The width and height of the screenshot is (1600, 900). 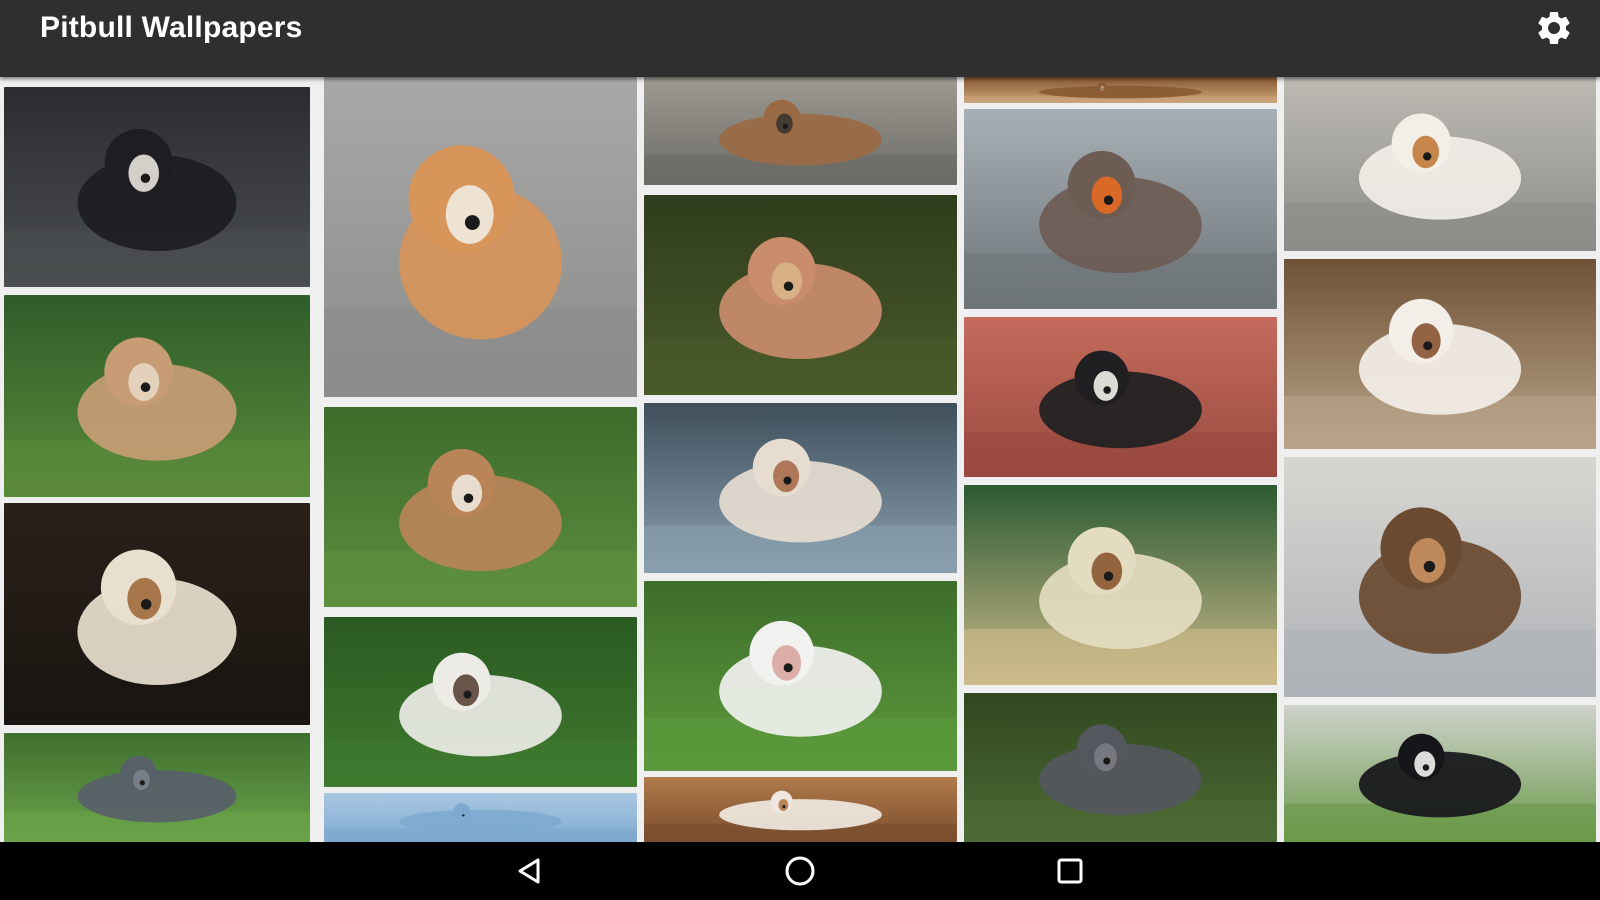 I want to click on settings-button, so click(x=1554, y=28).